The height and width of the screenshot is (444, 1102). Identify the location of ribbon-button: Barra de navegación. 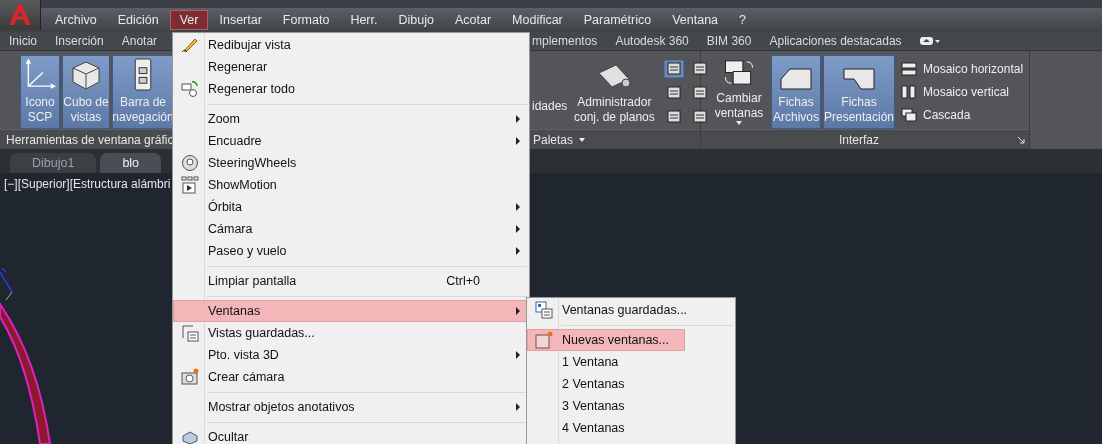
(143, 92).